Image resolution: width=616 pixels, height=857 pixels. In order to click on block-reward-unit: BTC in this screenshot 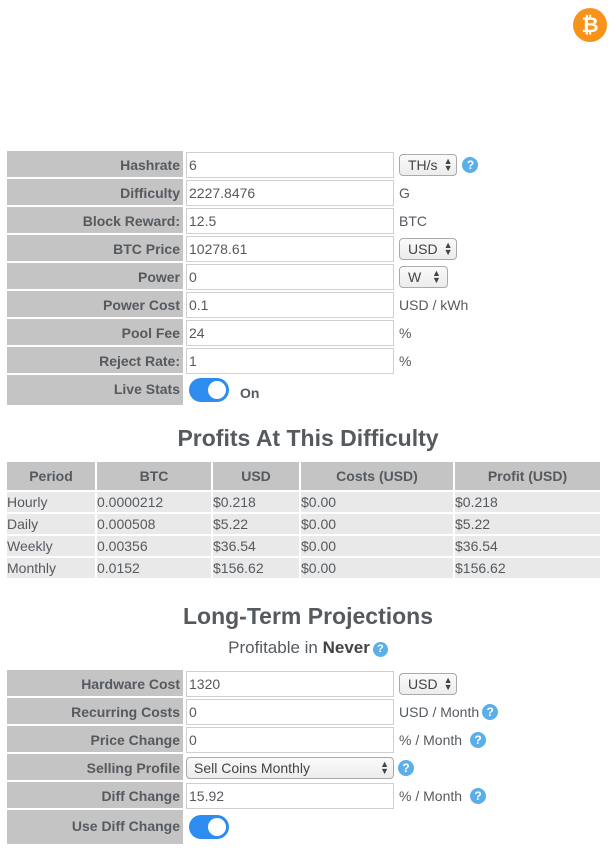, I will do `click(413, 221)`.